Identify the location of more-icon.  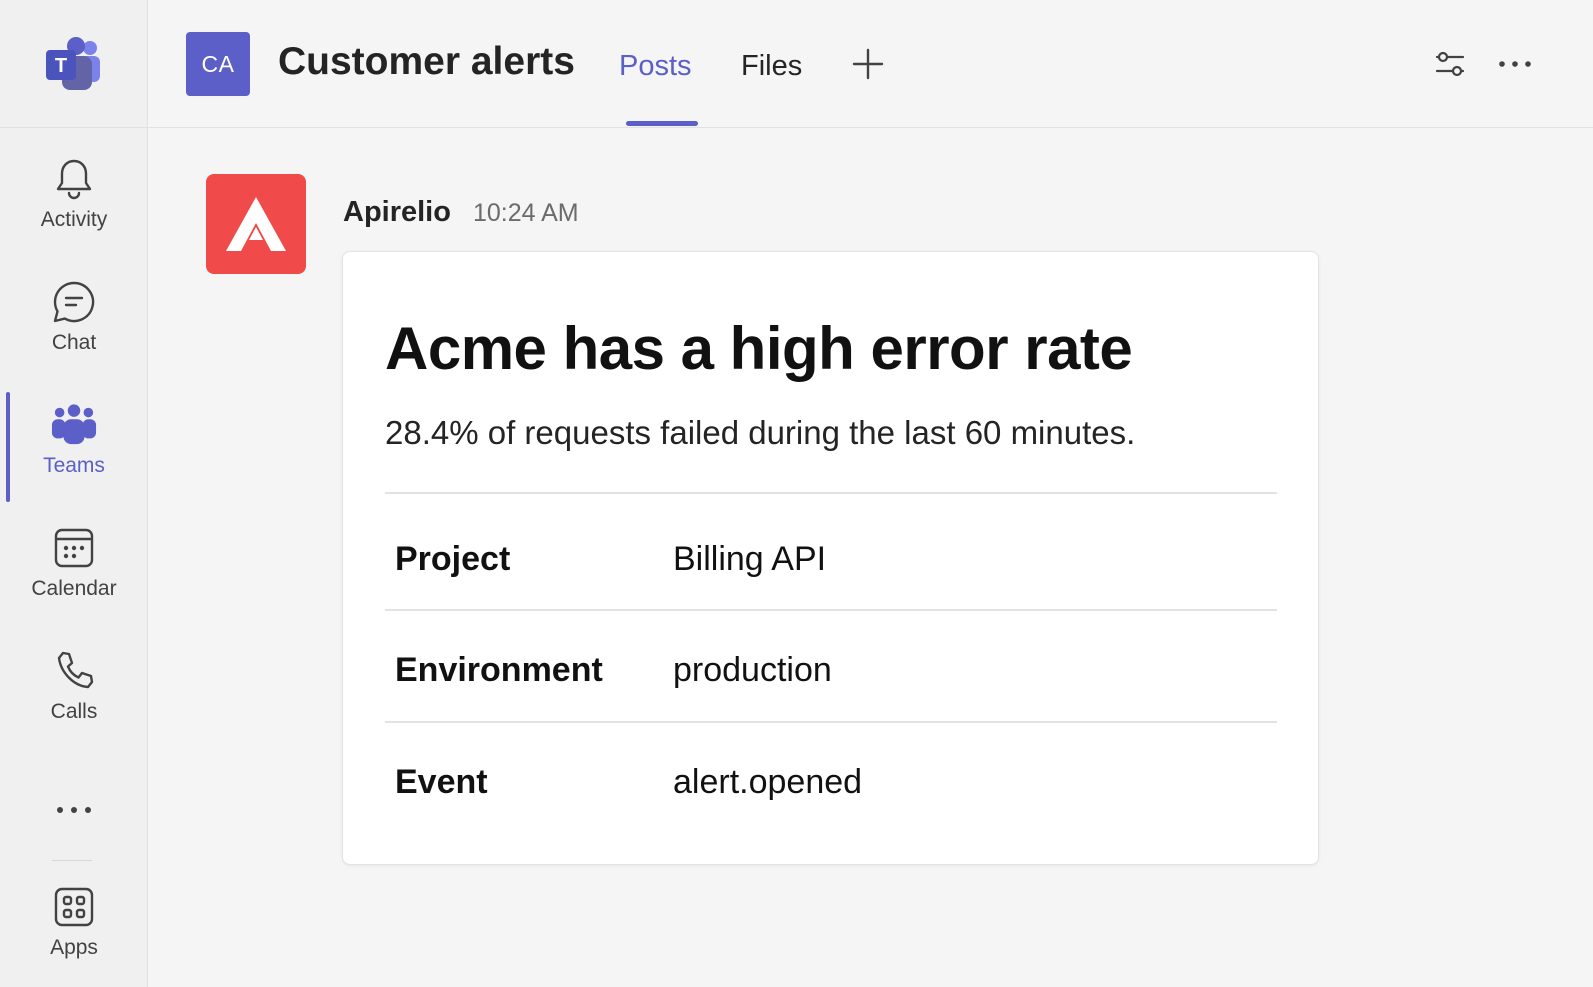
(74, 810).